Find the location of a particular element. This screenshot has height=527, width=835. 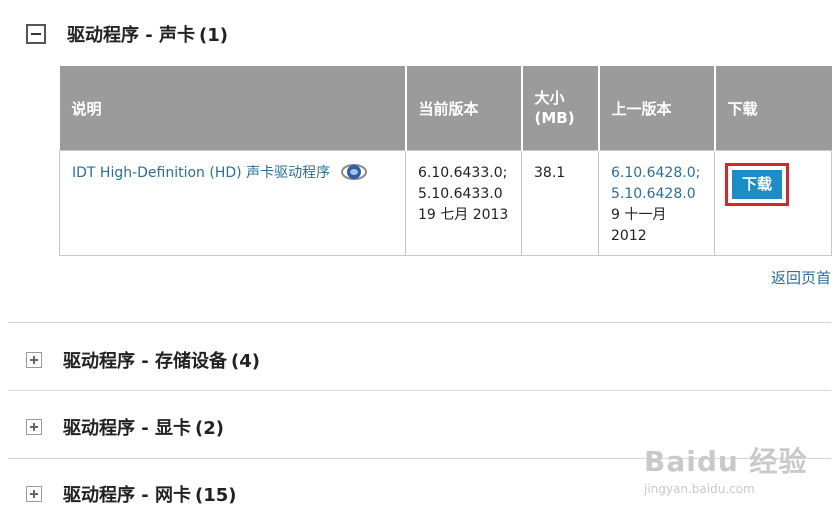

driver-name-link: IDT High-Definition (HD) 声卡驱动程序 is located at coordinates (201, 173).